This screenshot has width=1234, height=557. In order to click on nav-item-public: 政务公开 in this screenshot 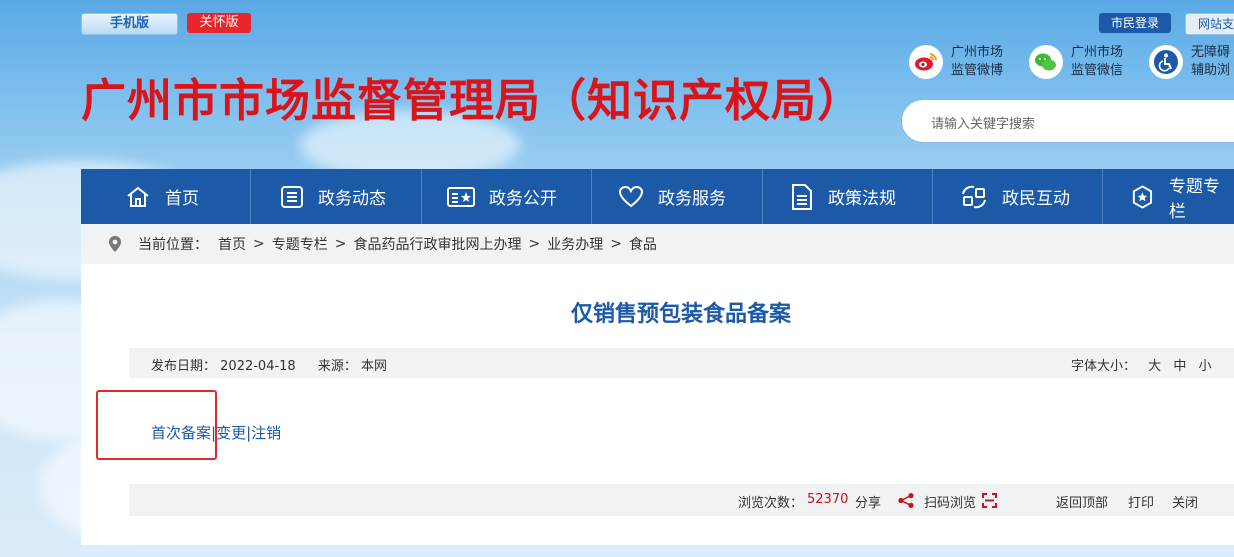, I will do `click(502, 196)`.